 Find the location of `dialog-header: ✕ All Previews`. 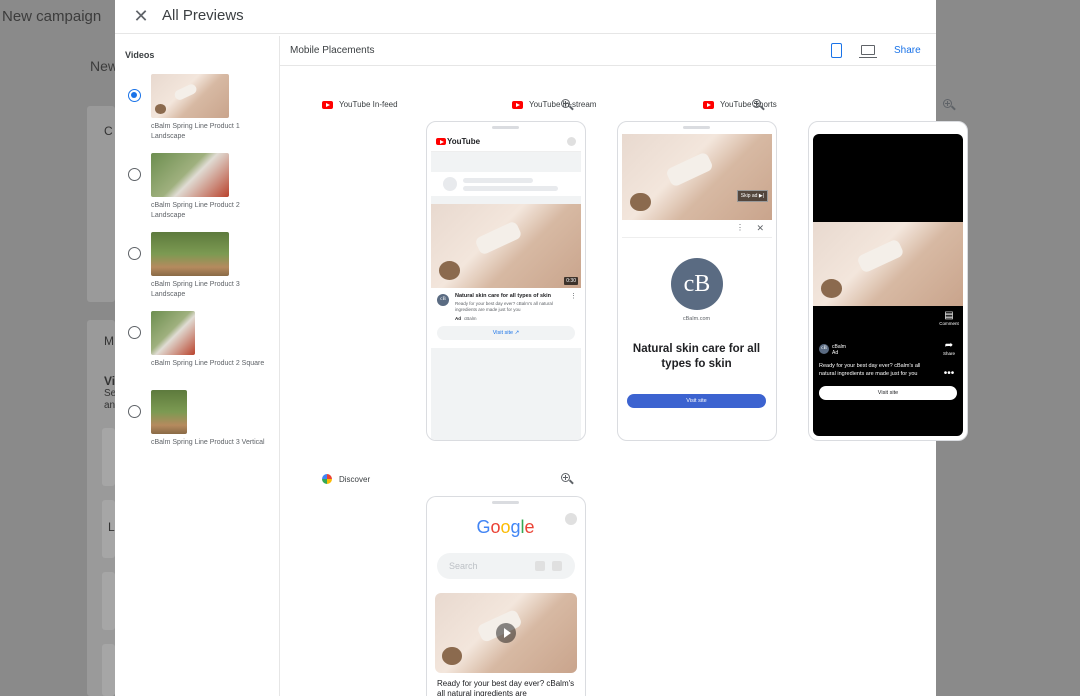

dialog-header: ✕ All Previews is located at coordinates (525, 17).